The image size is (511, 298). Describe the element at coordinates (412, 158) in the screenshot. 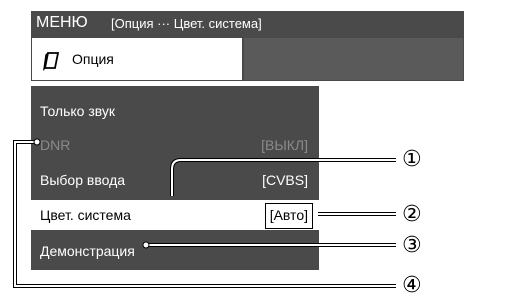

I see `callout-1: ①` at that location.